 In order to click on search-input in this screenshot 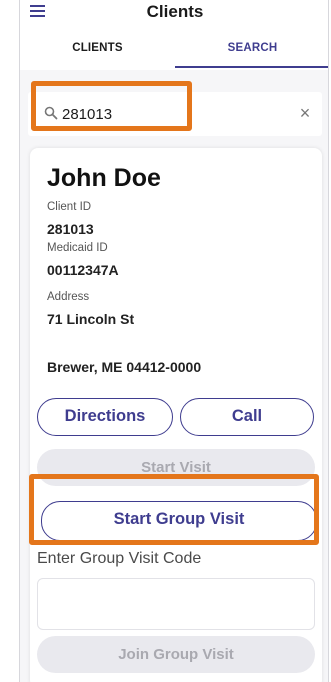, I will do `click(167, 114)`.